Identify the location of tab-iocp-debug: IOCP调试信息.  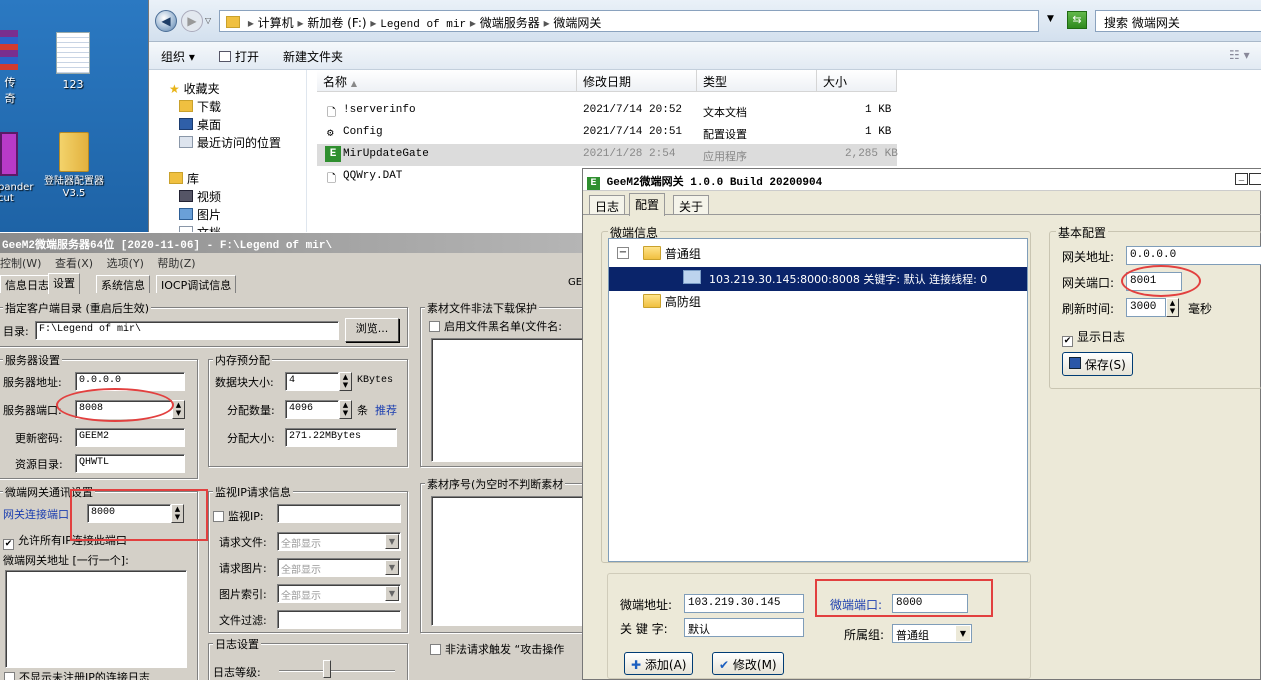
(196, 284).